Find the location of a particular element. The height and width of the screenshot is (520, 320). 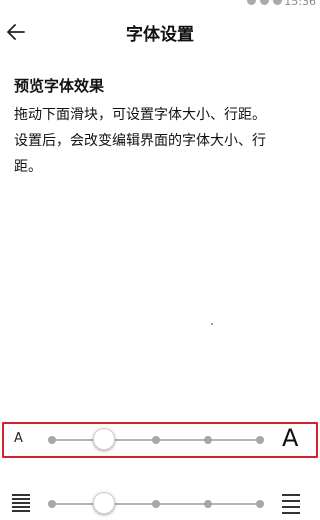

status-icons is located at coordinates (264, 2).